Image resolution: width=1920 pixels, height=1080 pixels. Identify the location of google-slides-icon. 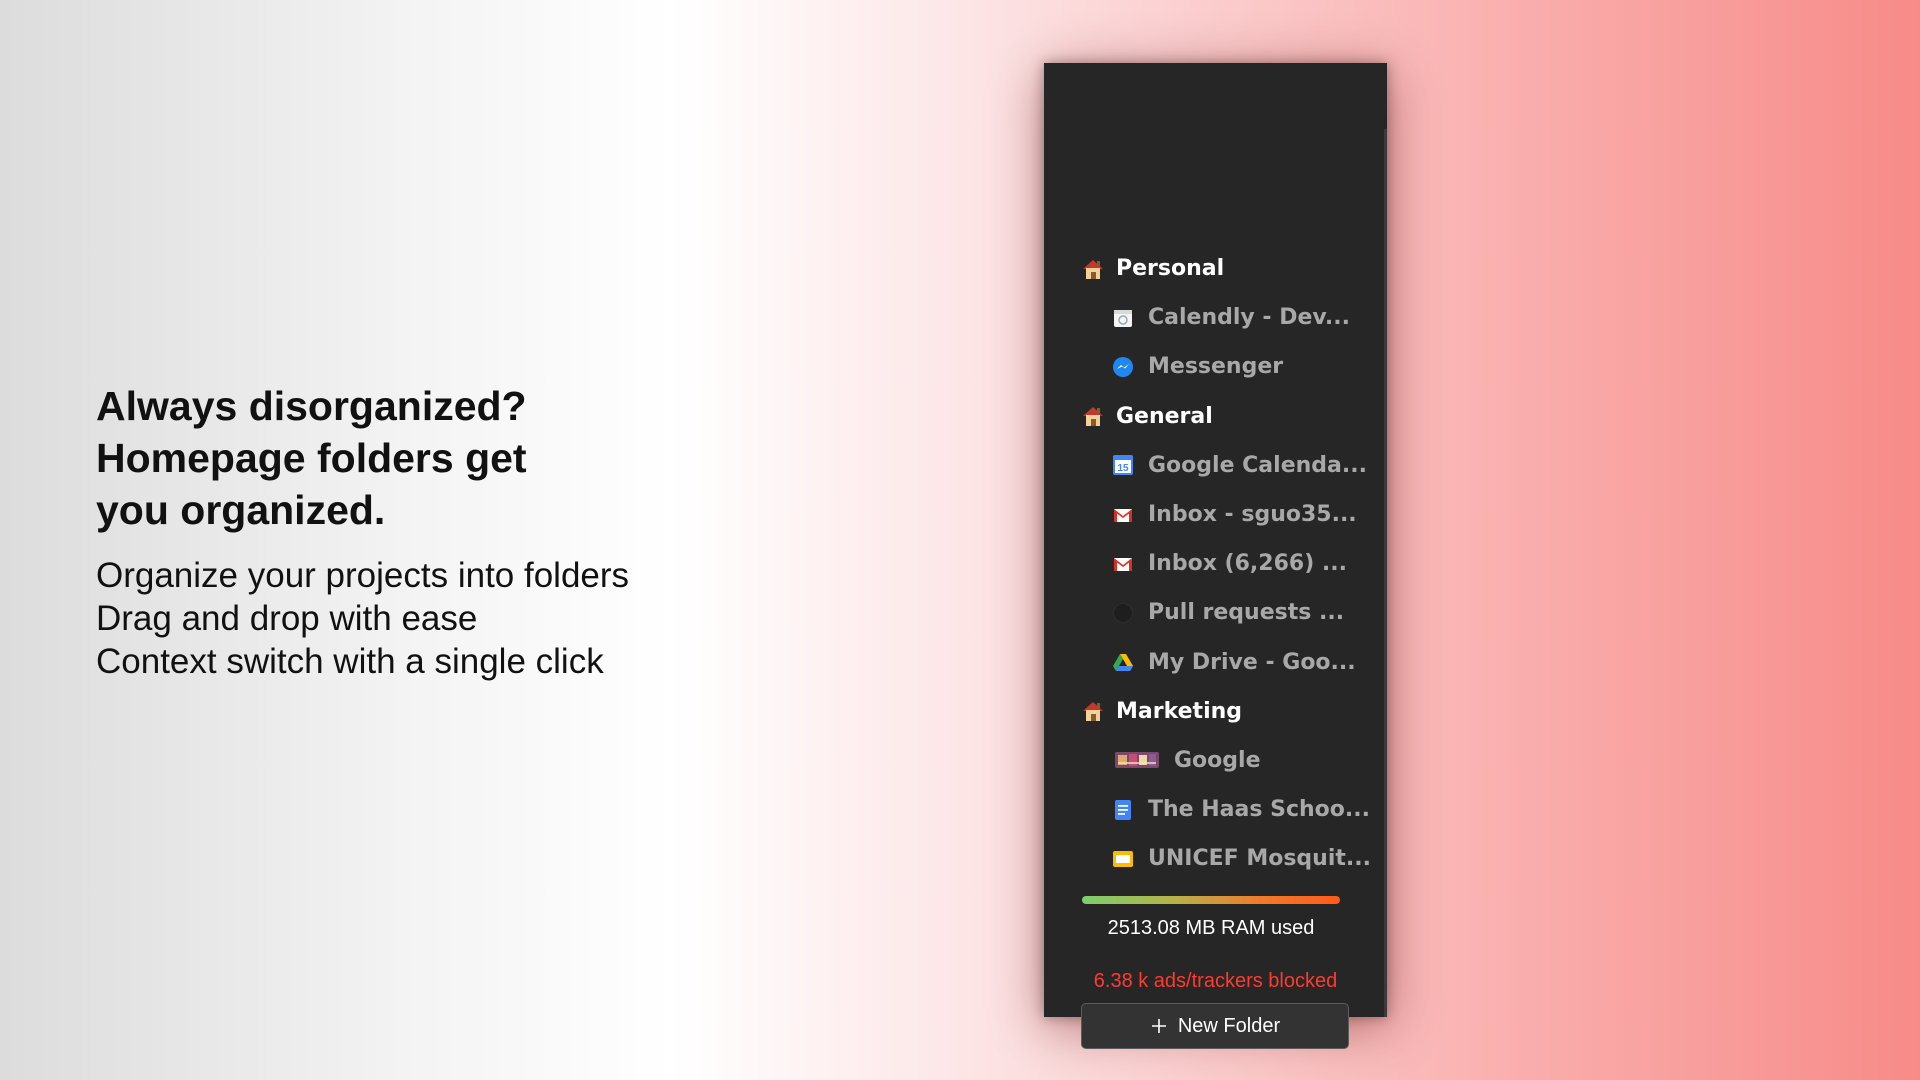
(1123, 859).